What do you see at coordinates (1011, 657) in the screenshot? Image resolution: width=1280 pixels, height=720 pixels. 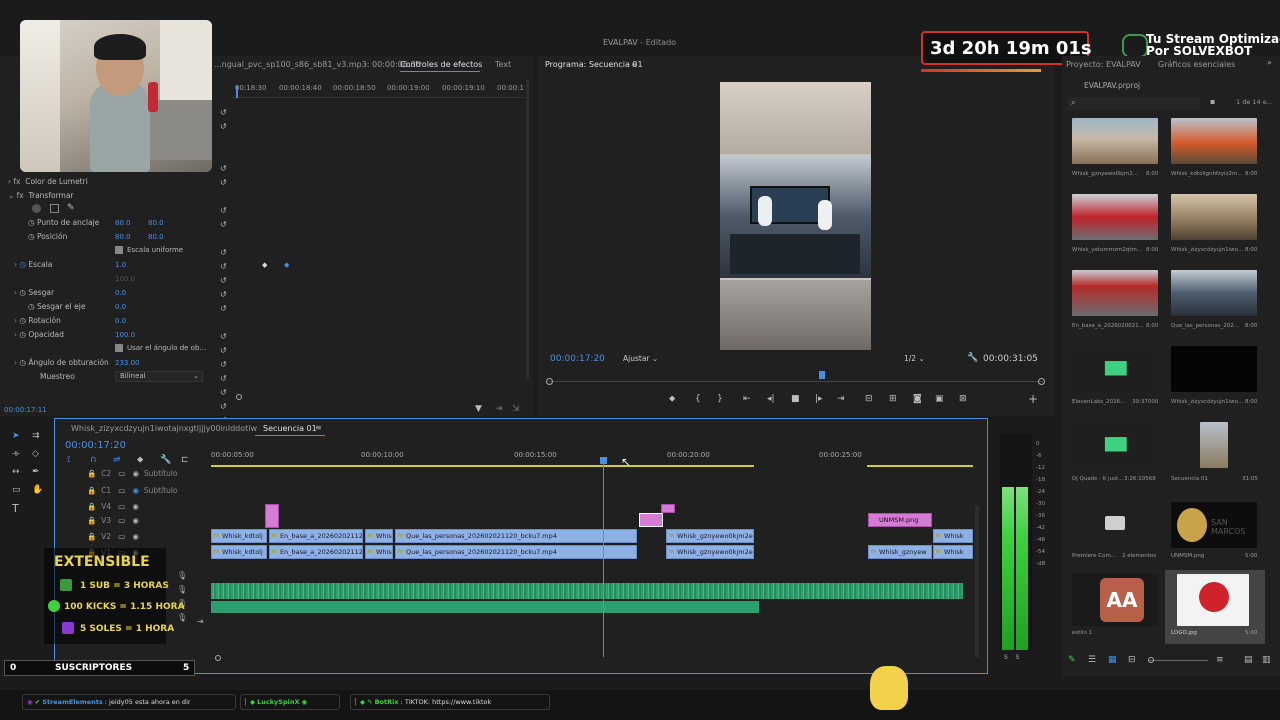 I see `solo-icons: S S` at bounding box center [1011, 657].